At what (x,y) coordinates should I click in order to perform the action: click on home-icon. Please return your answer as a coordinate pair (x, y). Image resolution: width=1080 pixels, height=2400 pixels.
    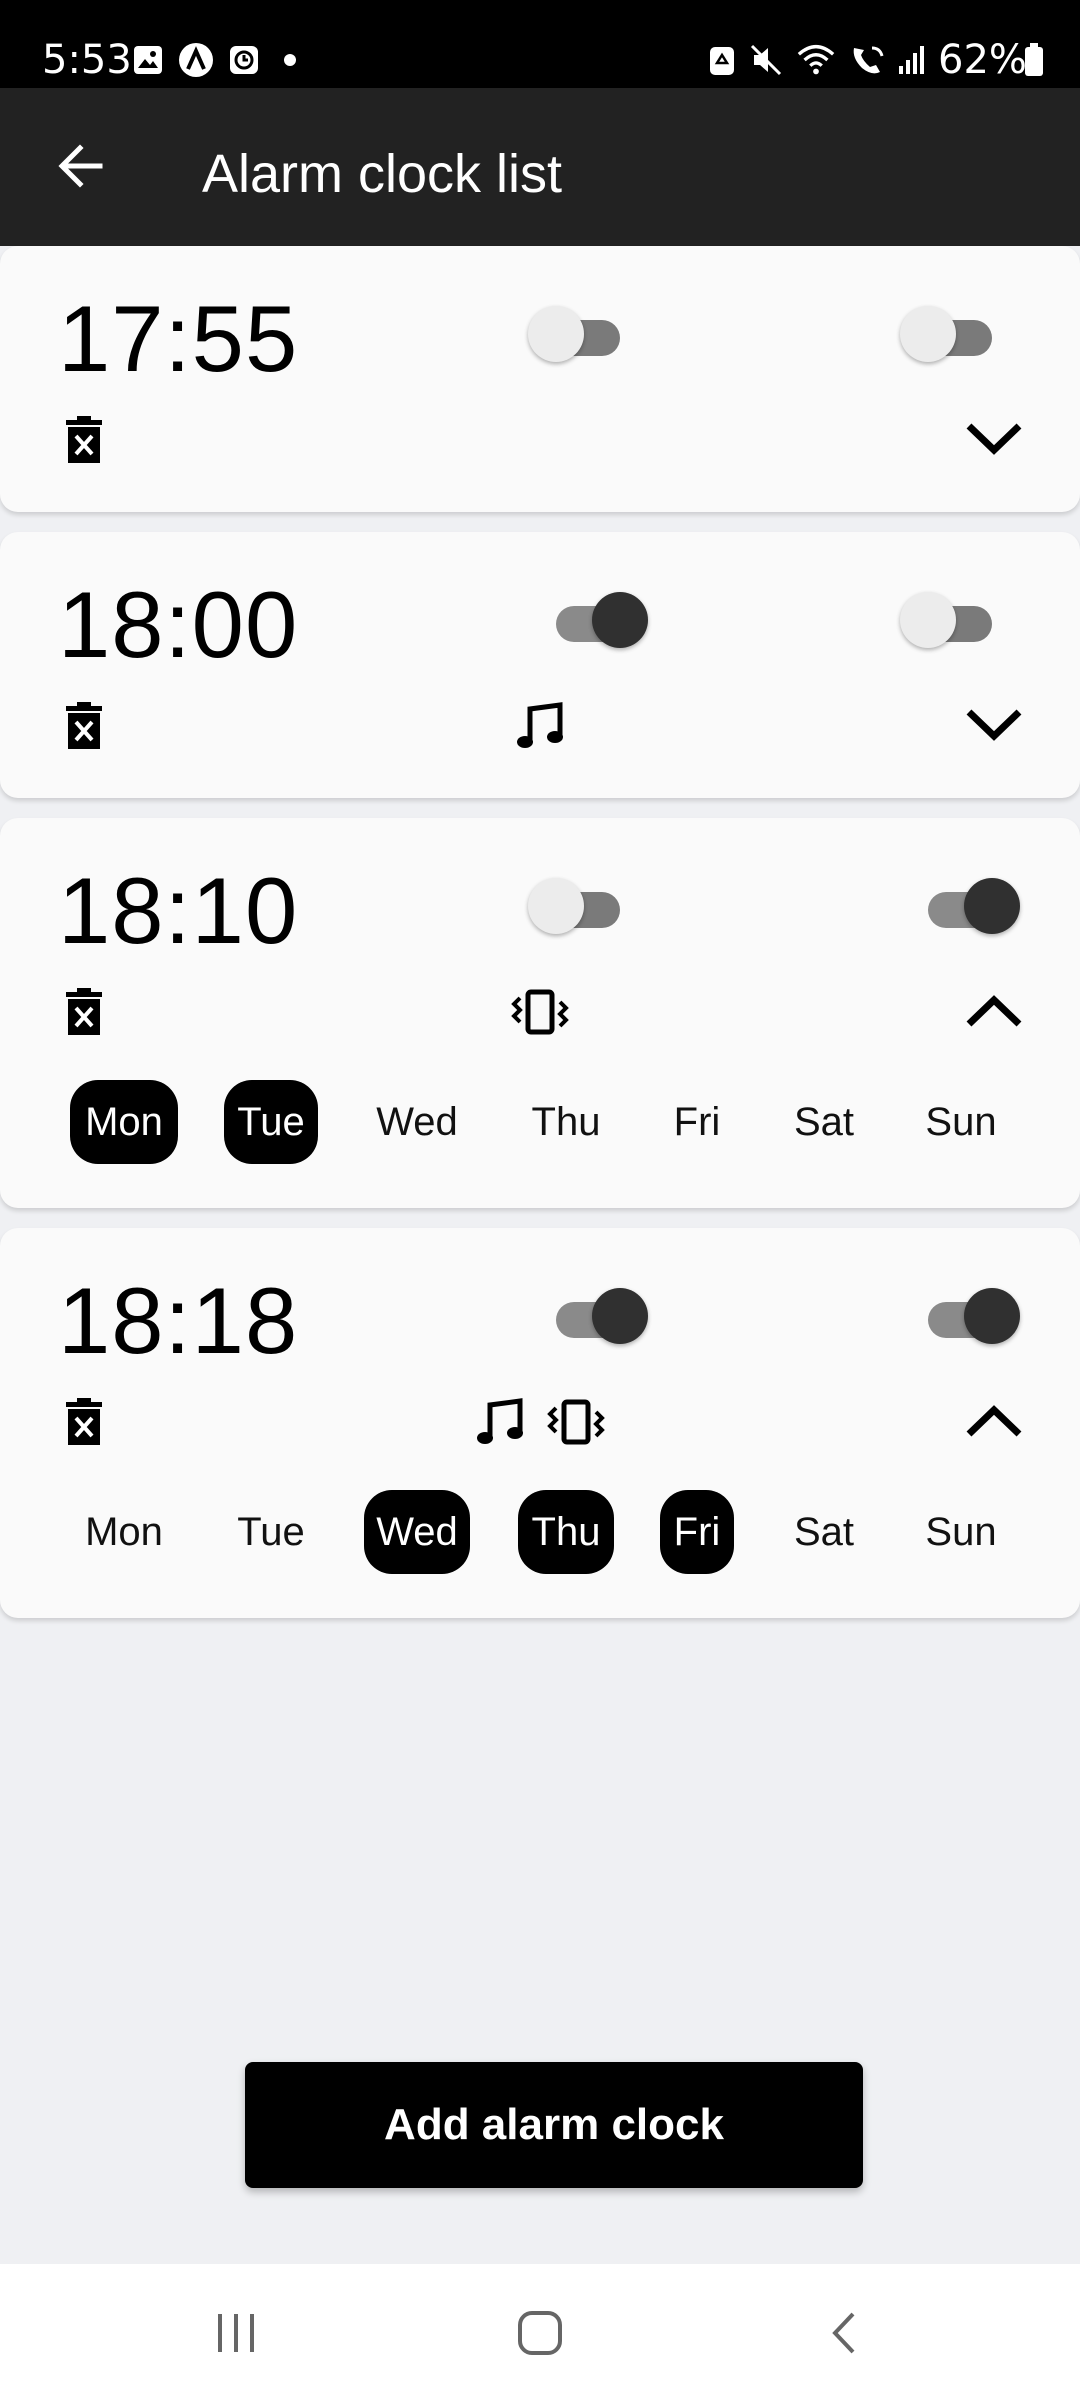
    Looking at the image, I should click on (540, 2333).